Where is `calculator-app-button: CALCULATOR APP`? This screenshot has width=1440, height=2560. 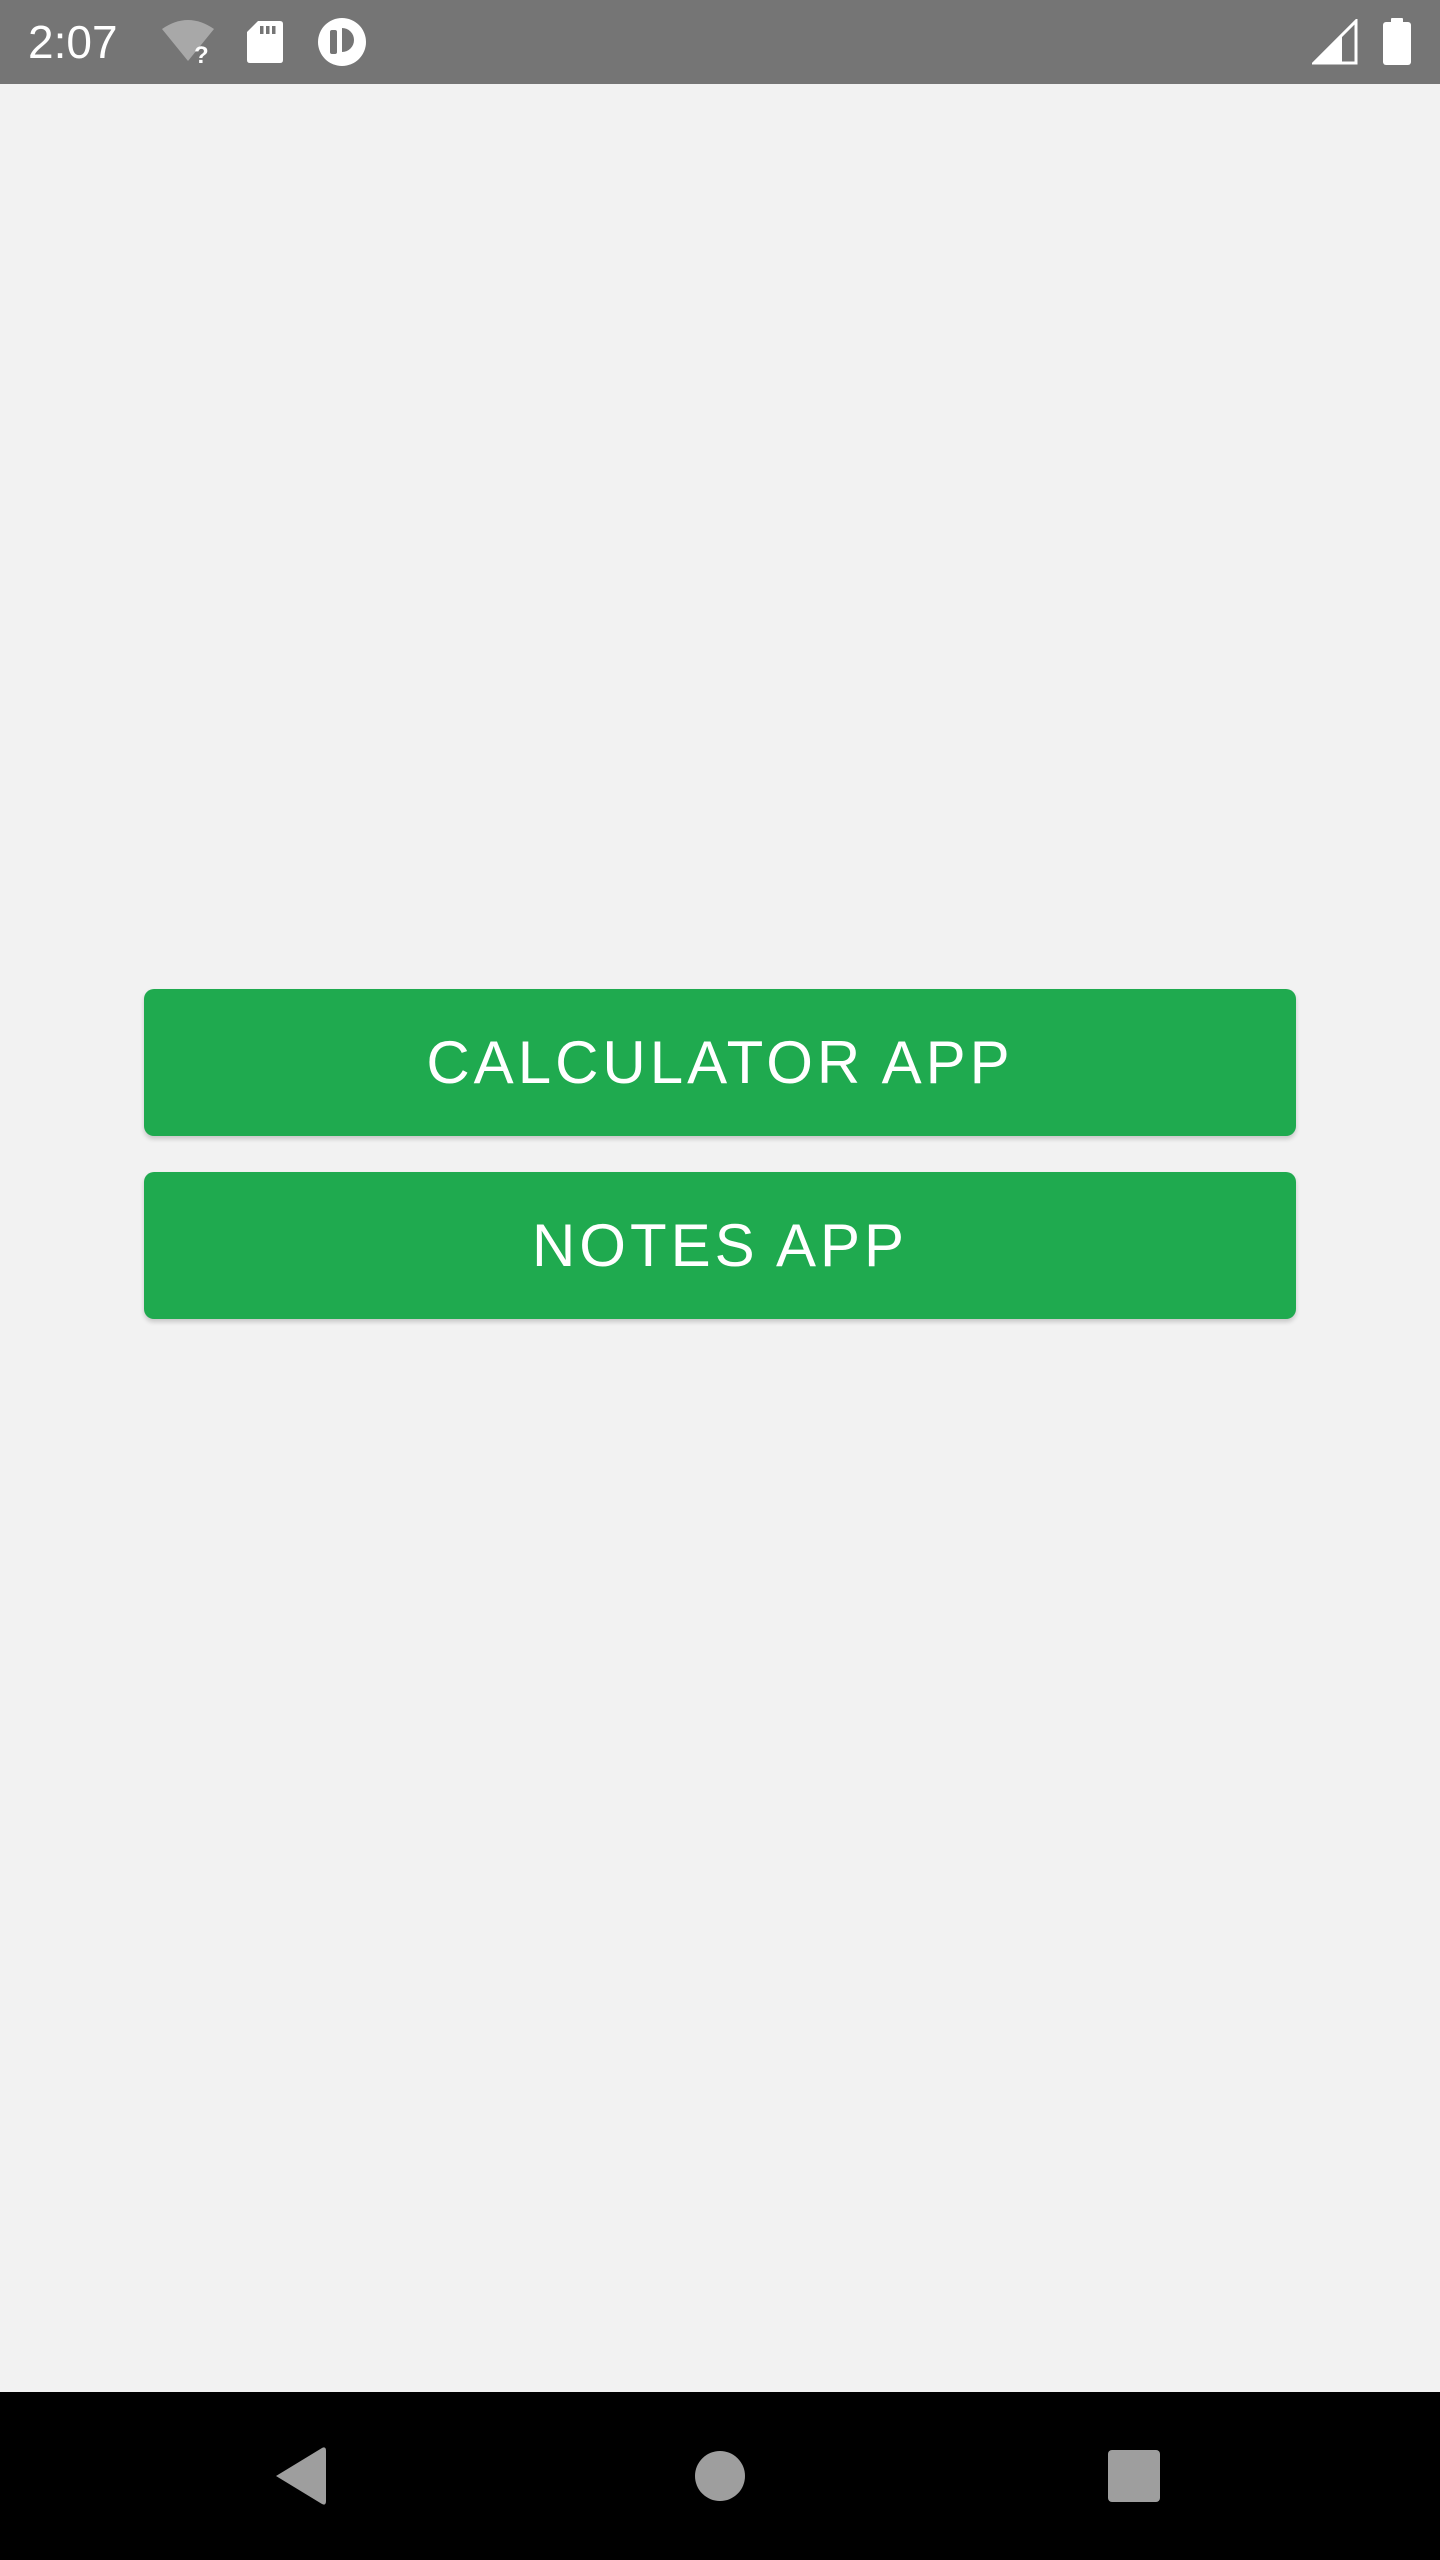
calculator-app-button: CALCULATOR APP is located at coordinates (720, 1062).